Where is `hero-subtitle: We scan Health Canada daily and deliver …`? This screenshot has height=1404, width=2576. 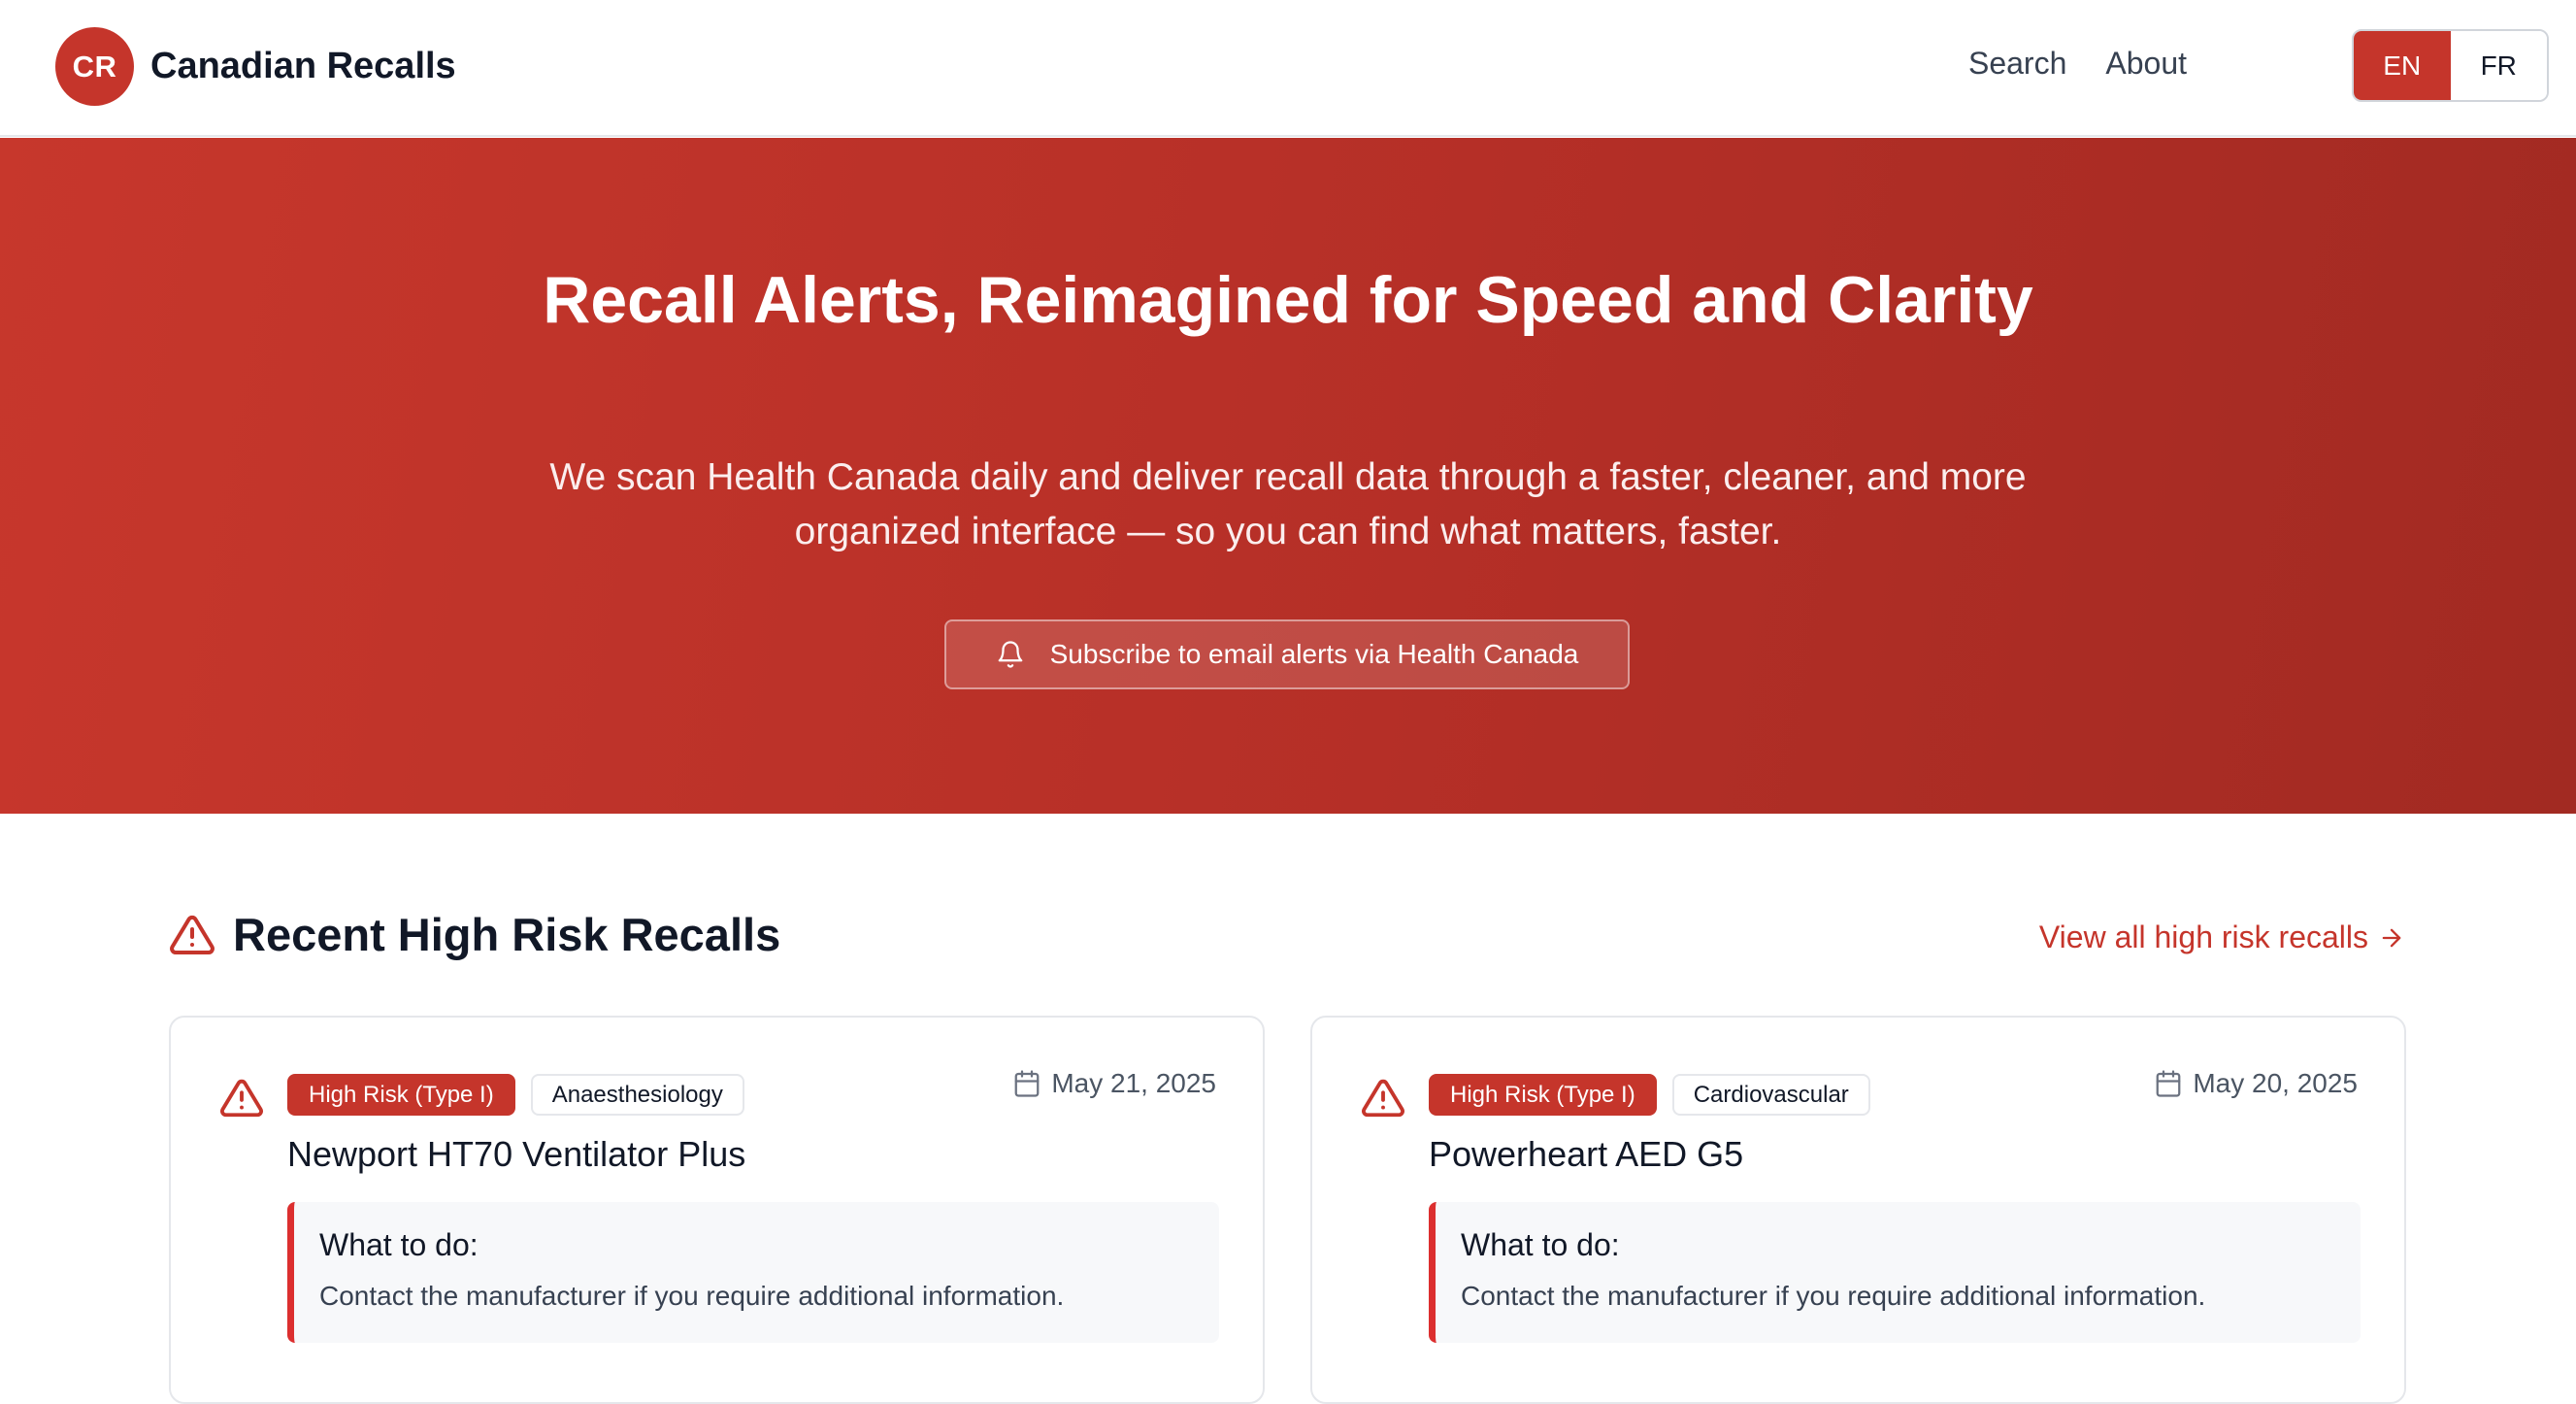
hero-subtitle: We scan Health Canada daily and deliver … is located at coordinates (1288, 504).